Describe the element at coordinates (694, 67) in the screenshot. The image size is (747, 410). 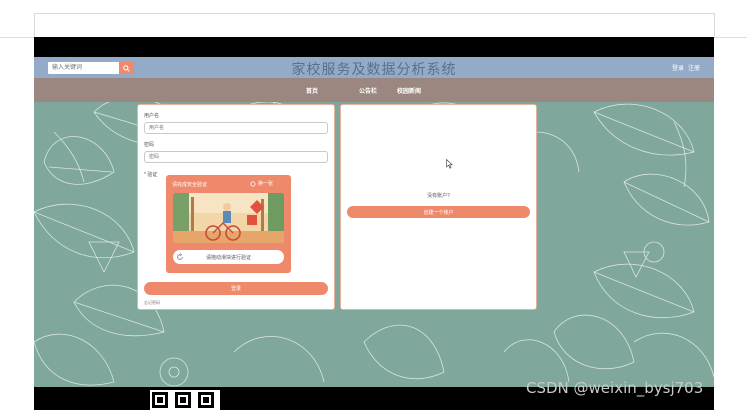
I see `register-link: 注册` at that location.